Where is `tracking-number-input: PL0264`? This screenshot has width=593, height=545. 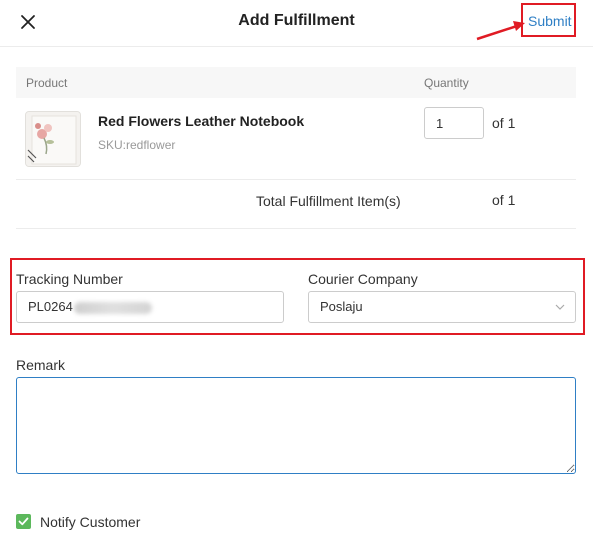
tracking-number-input: PL0264 is located at coordinates (150, 307).